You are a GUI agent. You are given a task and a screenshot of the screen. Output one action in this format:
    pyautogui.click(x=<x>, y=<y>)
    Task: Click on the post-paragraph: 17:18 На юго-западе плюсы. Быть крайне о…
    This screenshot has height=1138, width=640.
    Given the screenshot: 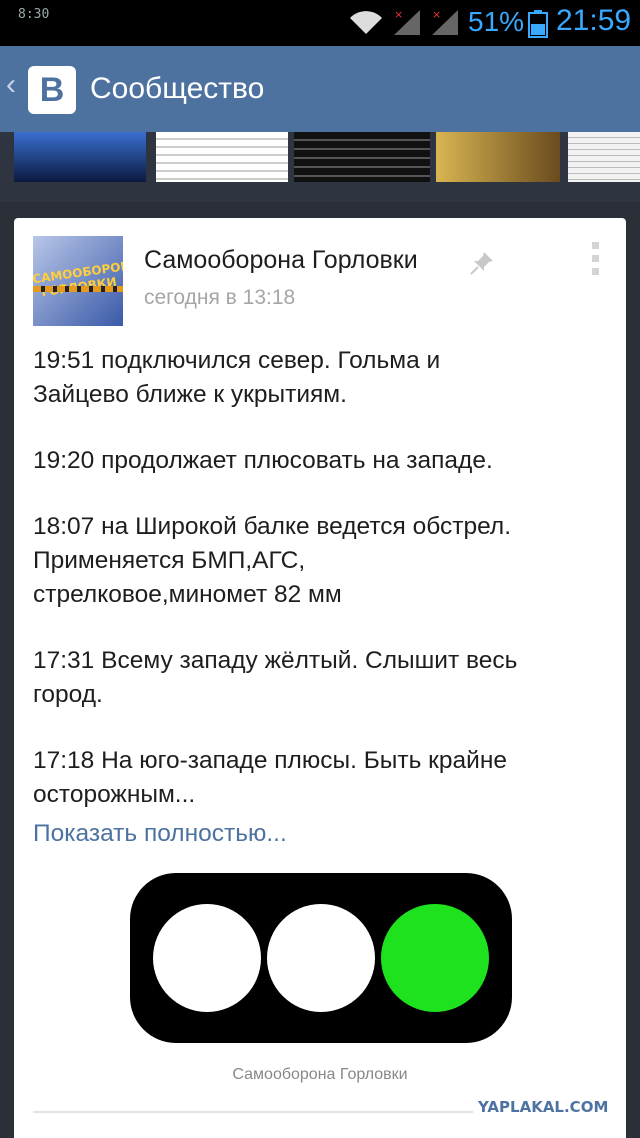 What is the action you would take?
    pyautogui.click(x=270, y=777)
    